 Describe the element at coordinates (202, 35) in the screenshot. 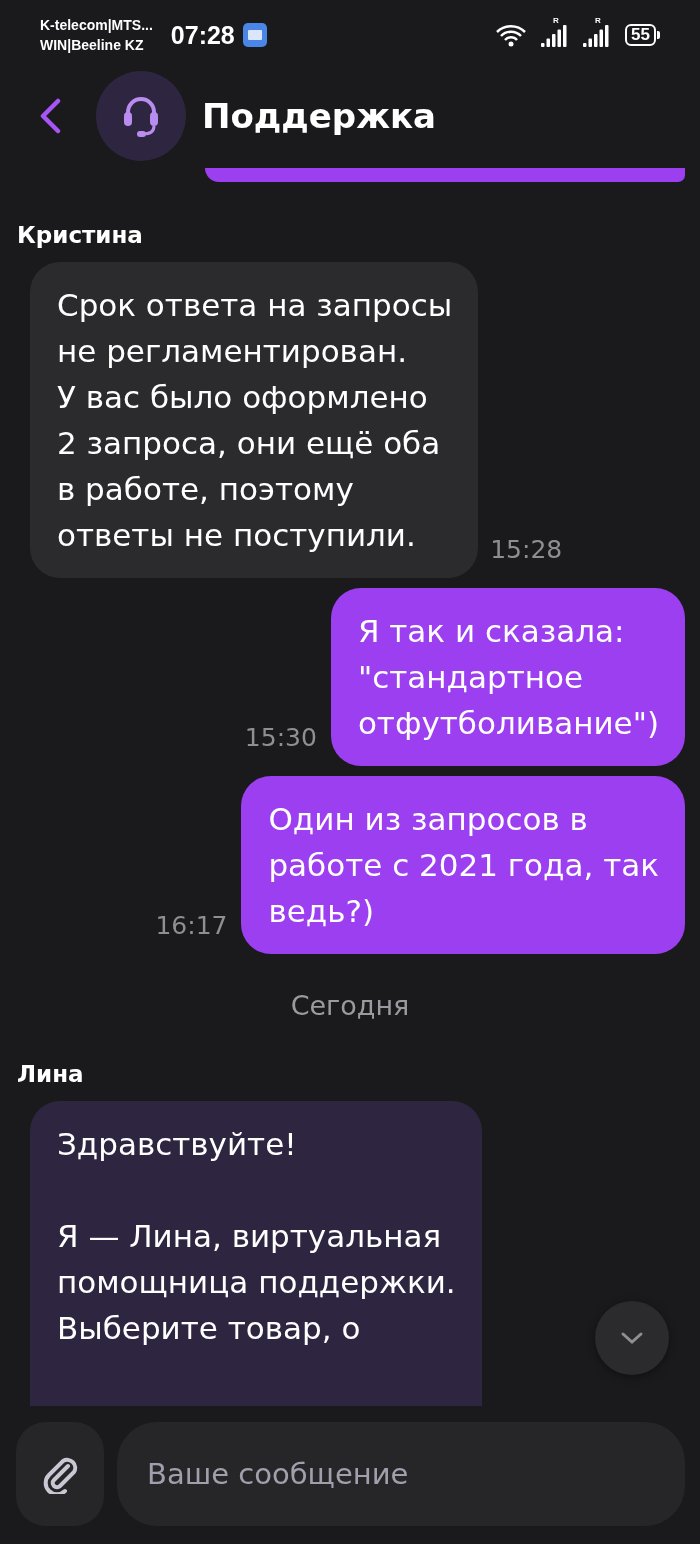

I see `status-time: 07:28` at that location.